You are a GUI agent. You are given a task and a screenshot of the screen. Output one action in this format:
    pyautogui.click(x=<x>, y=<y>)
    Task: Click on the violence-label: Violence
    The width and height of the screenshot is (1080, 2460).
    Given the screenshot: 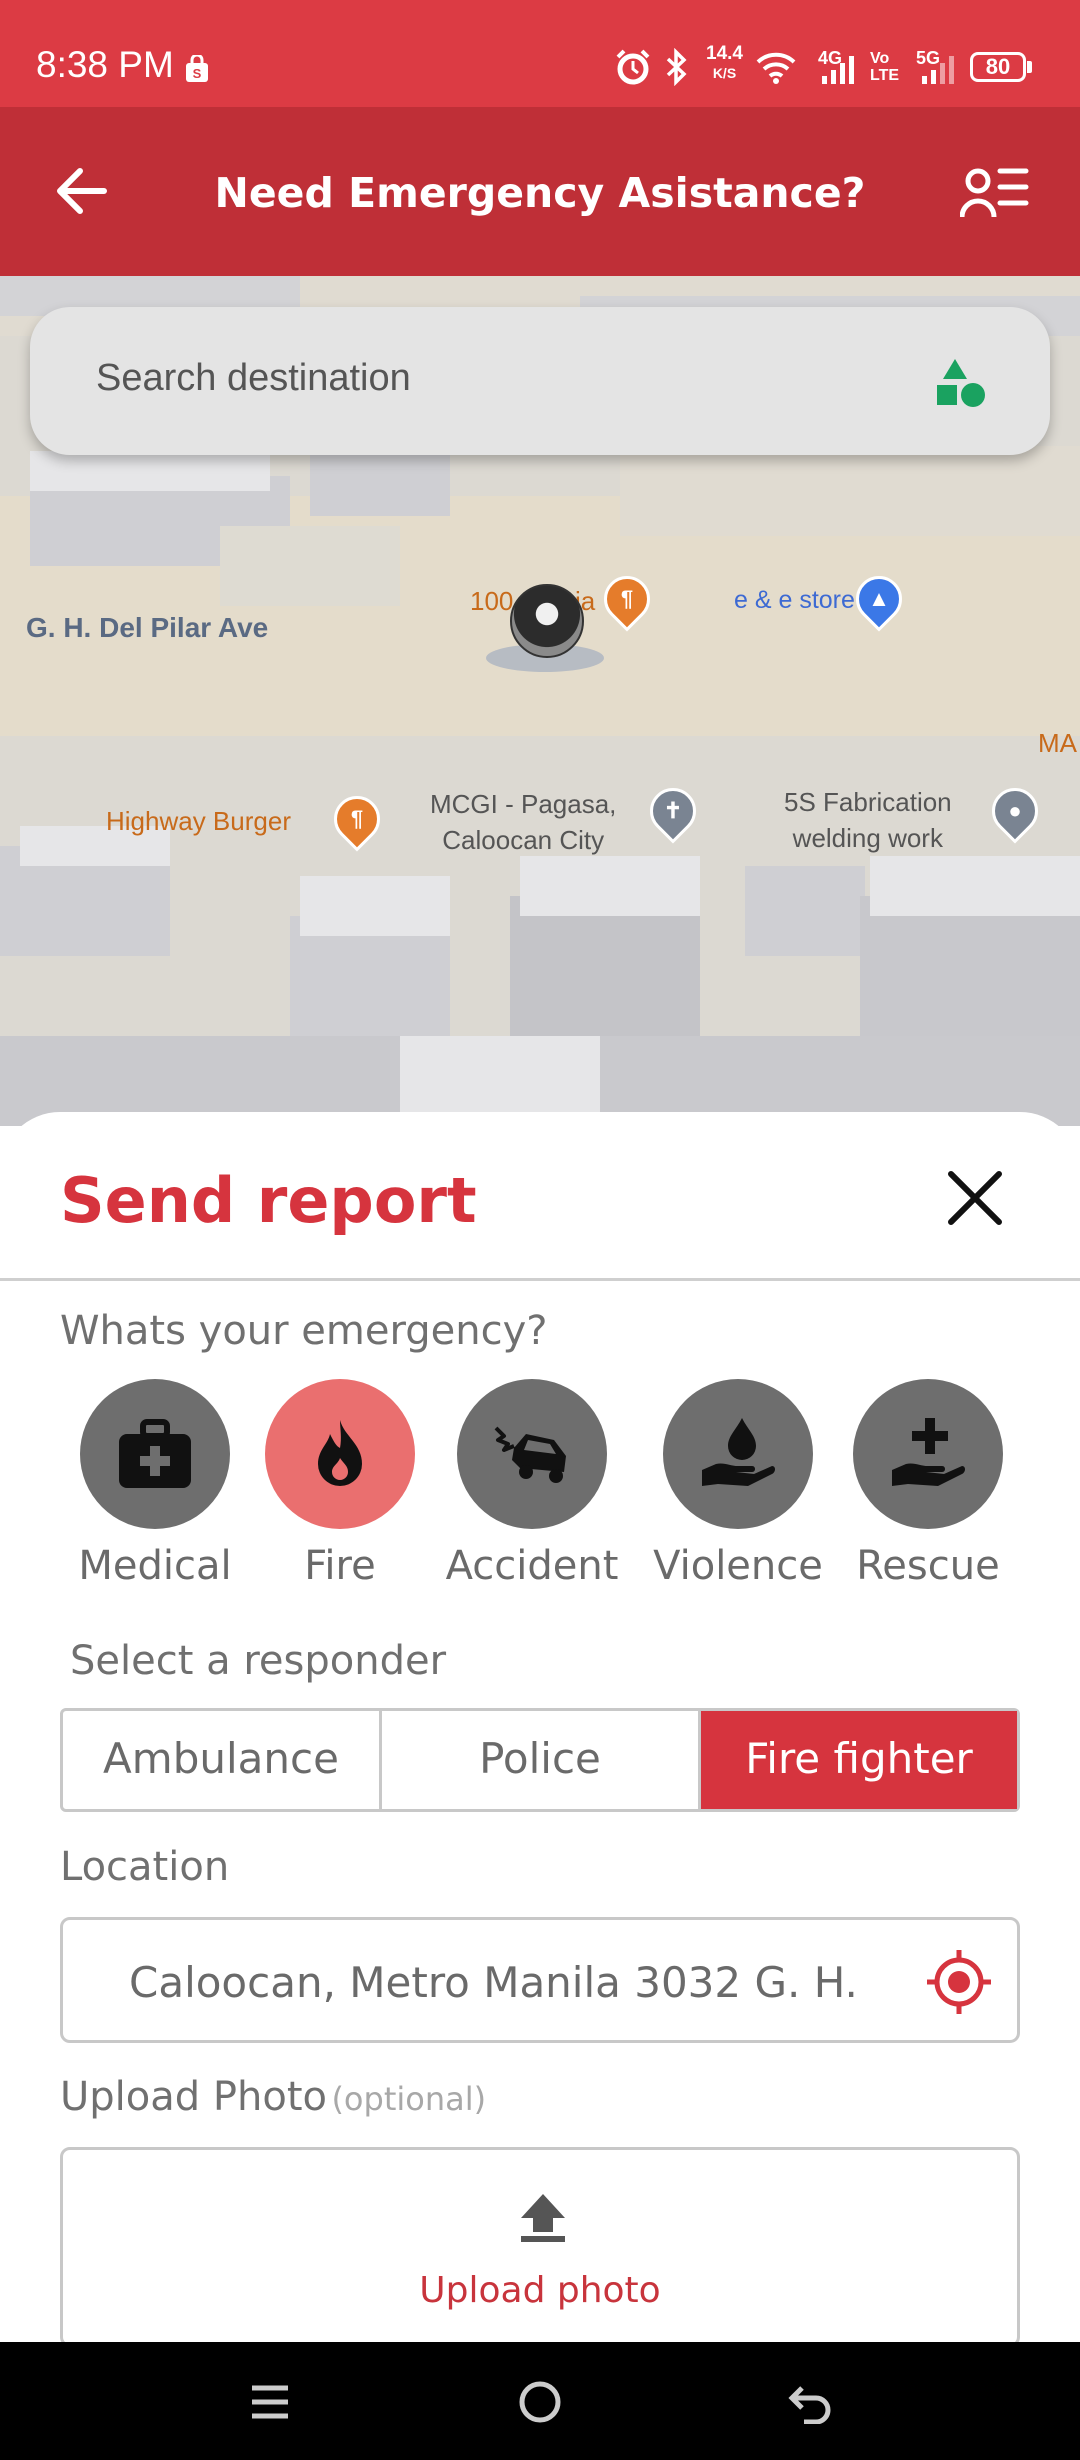 What is the action you would take?
    pyautogui.click(x=738, y=1566)
    